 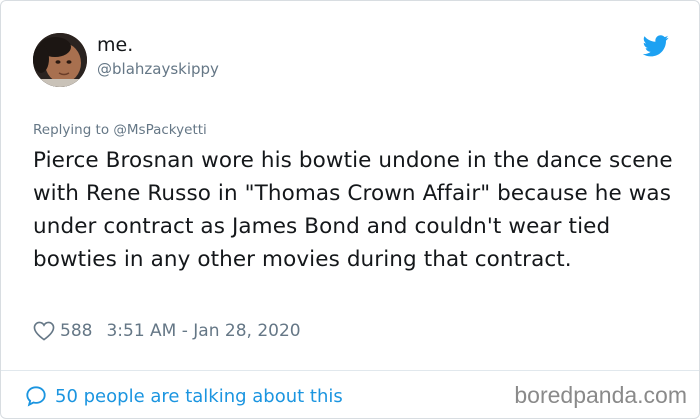 What do you see at coordinates (199, 396) in the screenshot?
I see `conversation-link-label: 50 people are talking about this` at bounding box center [199, 396].